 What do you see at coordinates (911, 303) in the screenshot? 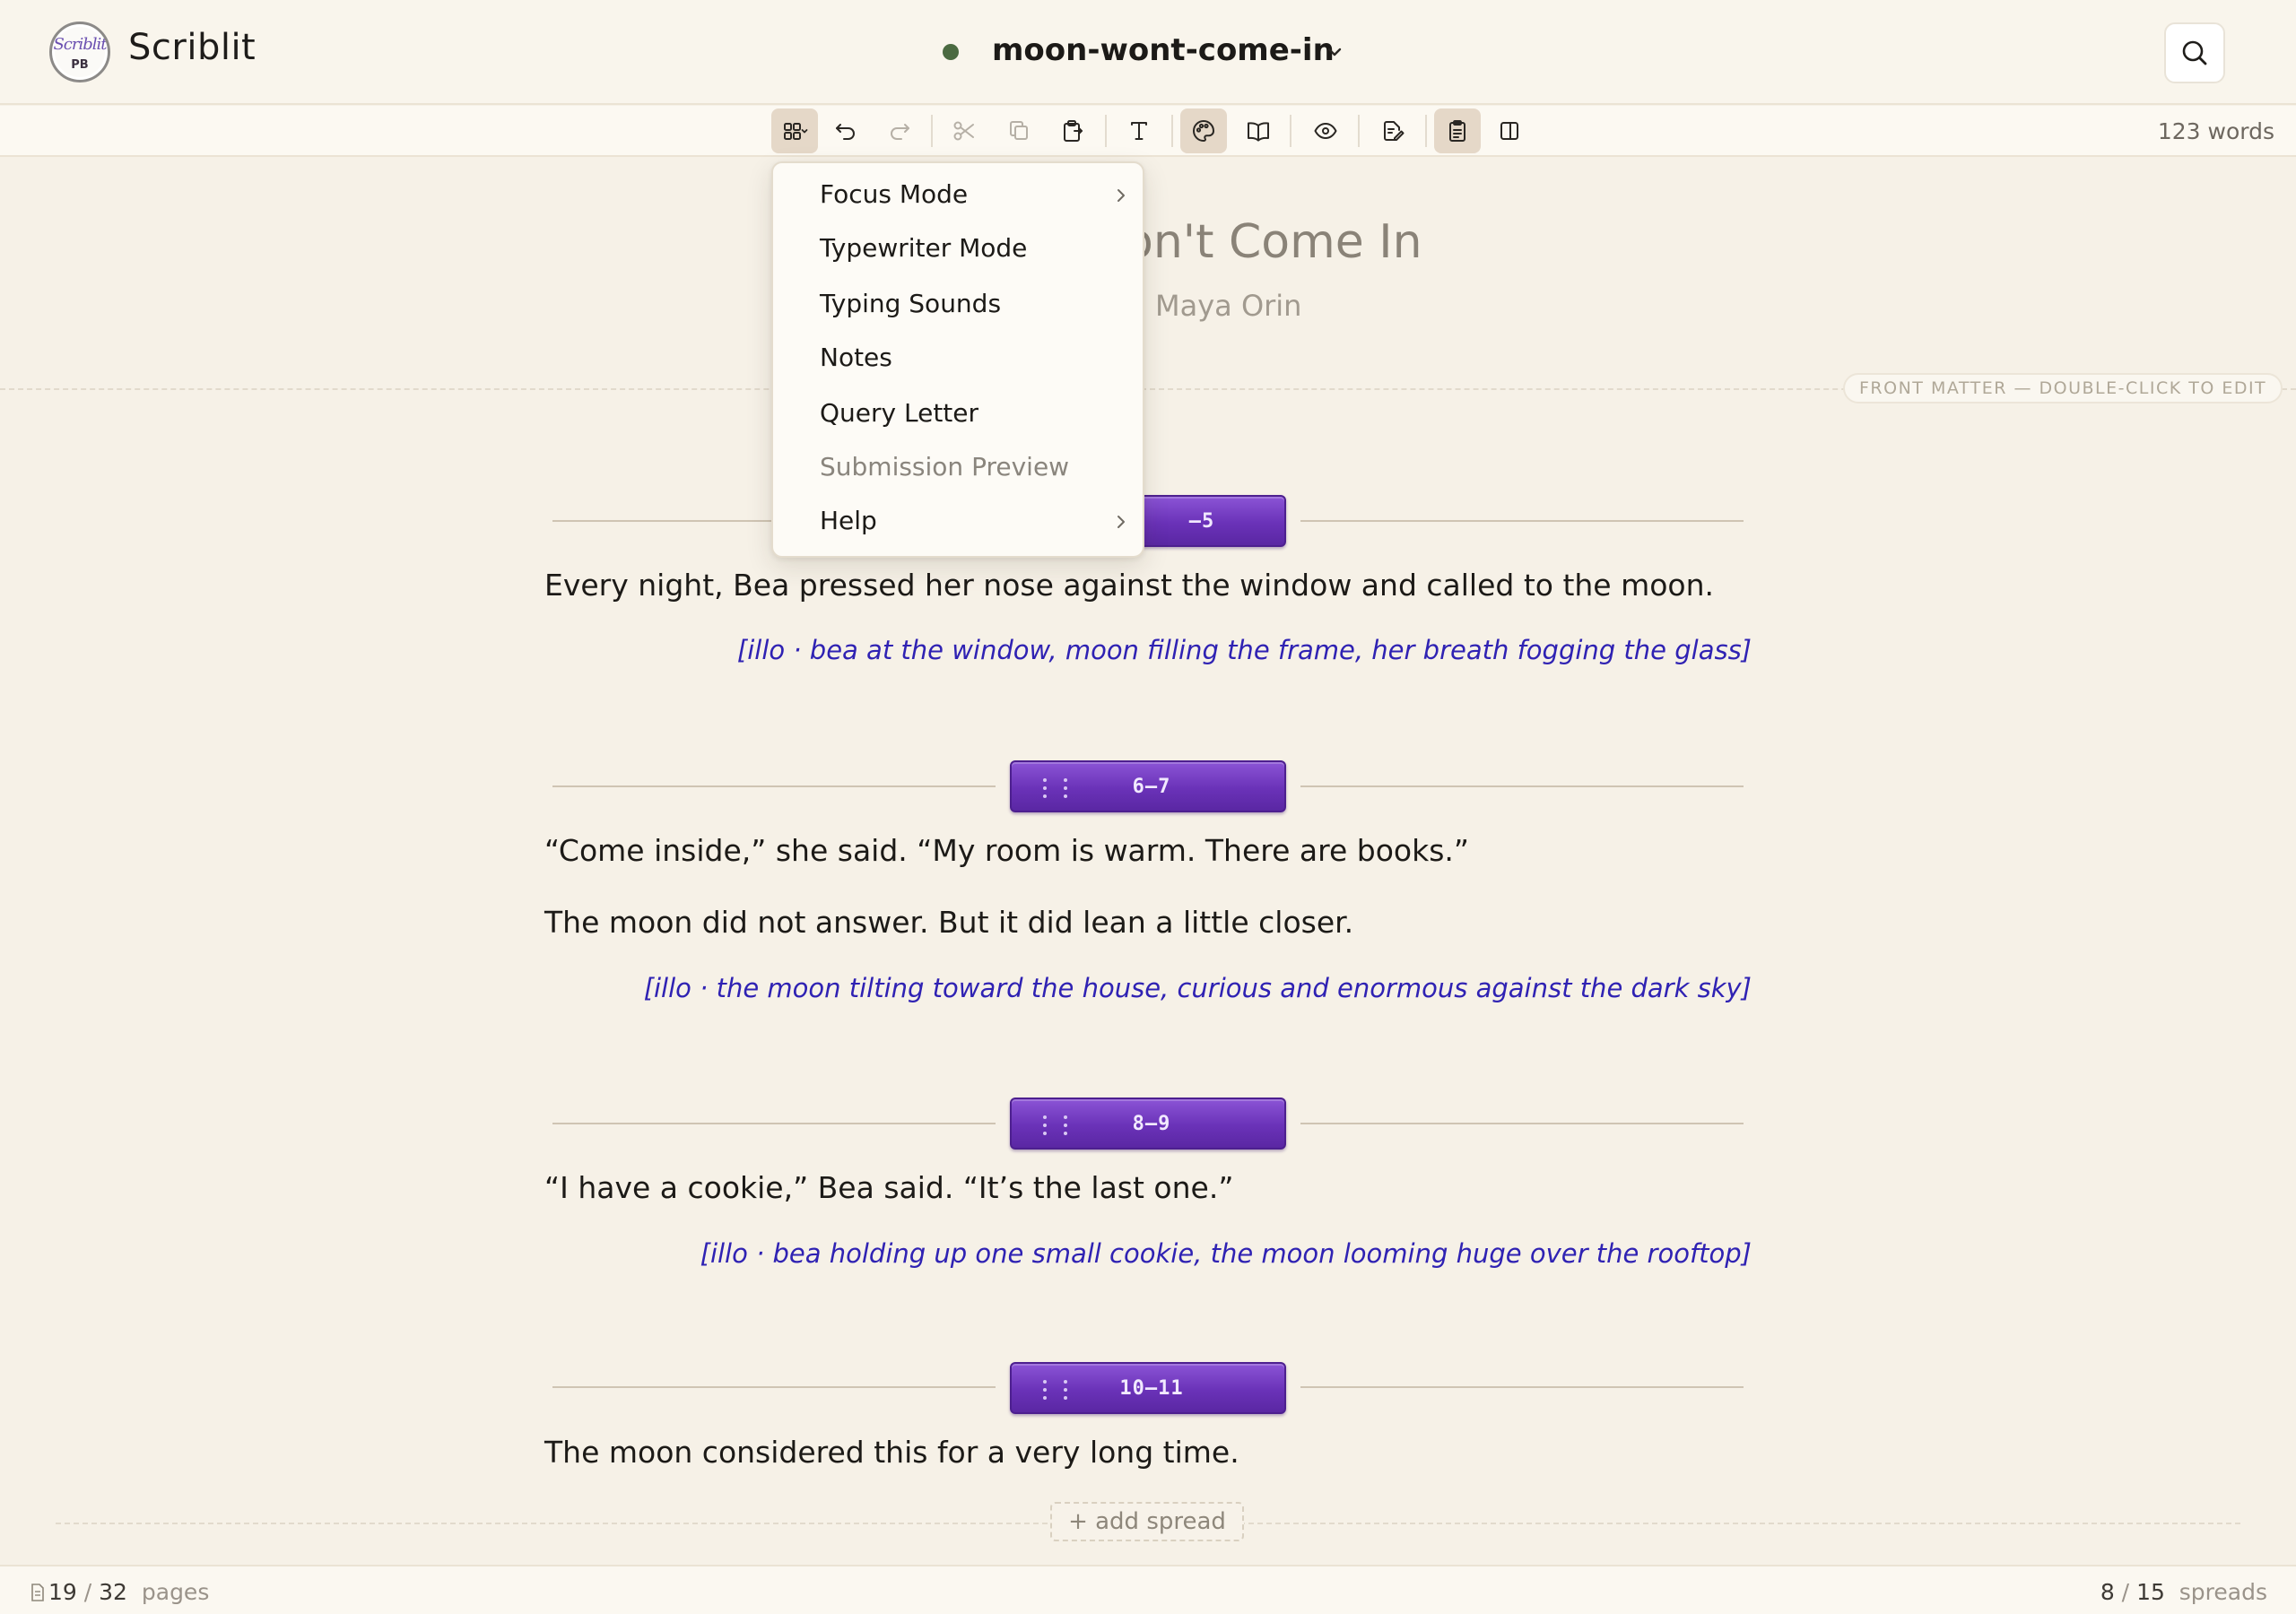
I see `menu-item-label: Typing Sounds` at bounding box center [911, 303].